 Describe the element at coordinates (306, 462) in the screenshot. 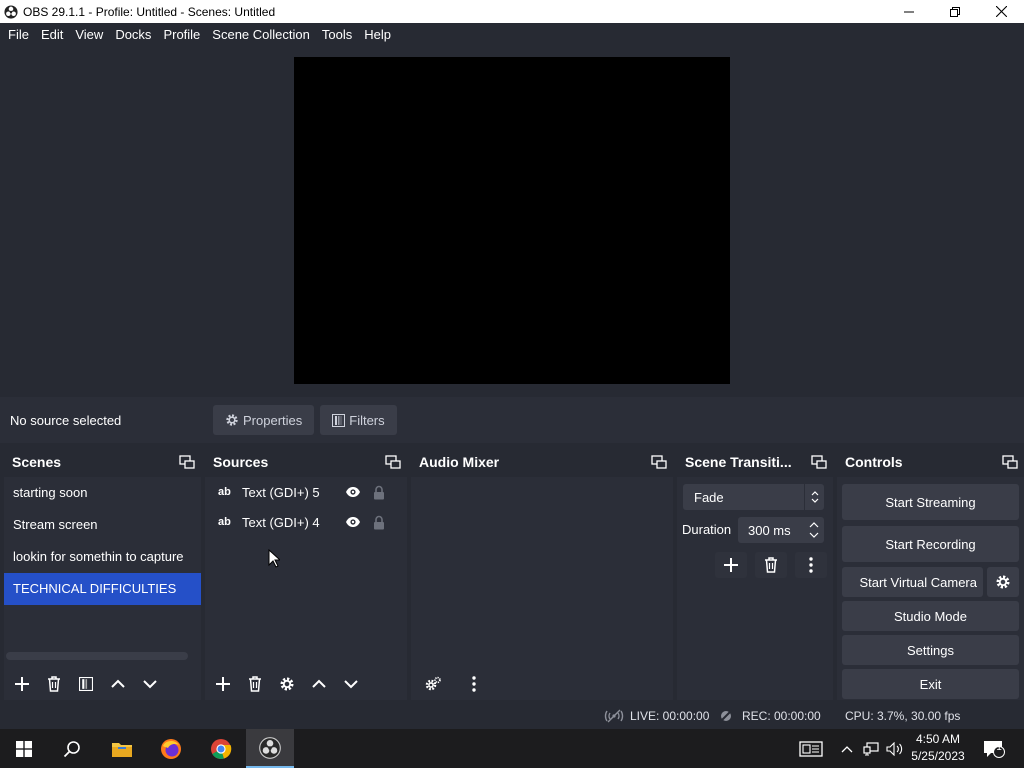

I see `sources-dock-header: Sources` at that location.